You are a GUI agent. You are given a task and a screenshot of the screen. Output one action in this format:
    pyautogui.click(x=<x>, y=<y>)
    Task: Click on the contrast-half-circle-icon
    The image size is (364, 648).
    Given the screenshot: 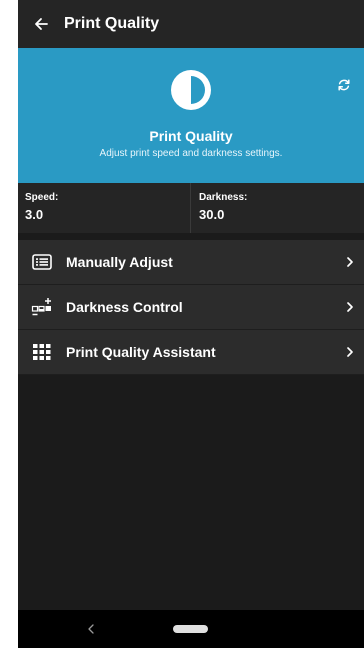 What is the action you would take?
    pyautogui.click(x=191, y=90)
    